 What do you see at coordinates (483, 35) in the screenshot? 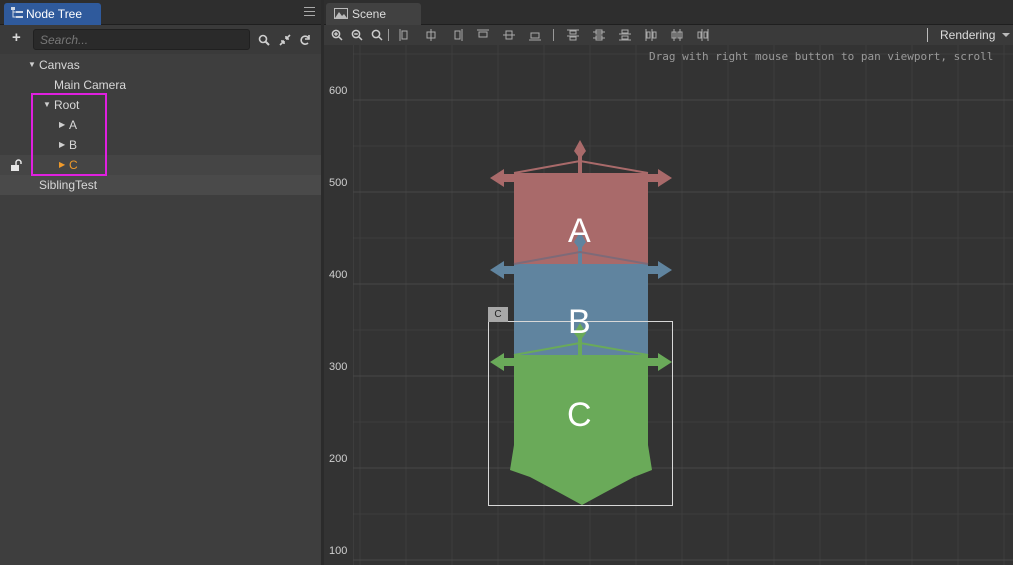
I see `align-top-icon` at bounding box center [483, 35].